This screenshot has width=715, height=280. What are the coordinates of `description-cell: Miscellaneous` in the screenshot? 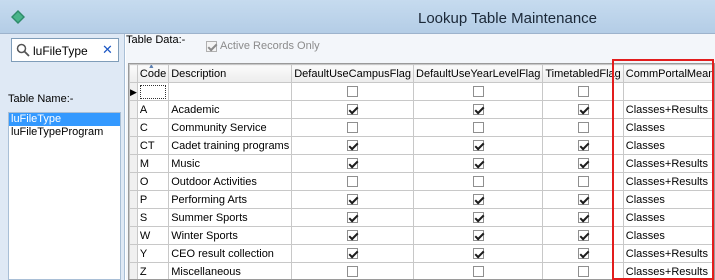 It's located at (230, 270).